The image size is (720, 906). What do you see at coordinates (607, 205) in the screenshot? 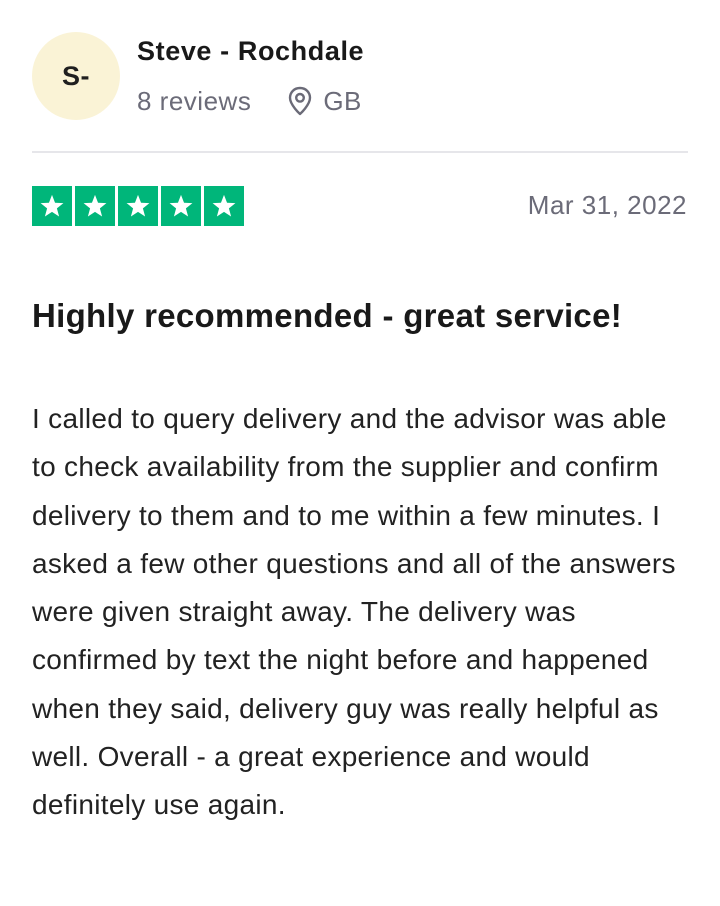
I see `review-date: Mar 31, 2022` at bounding box center [607, 205].